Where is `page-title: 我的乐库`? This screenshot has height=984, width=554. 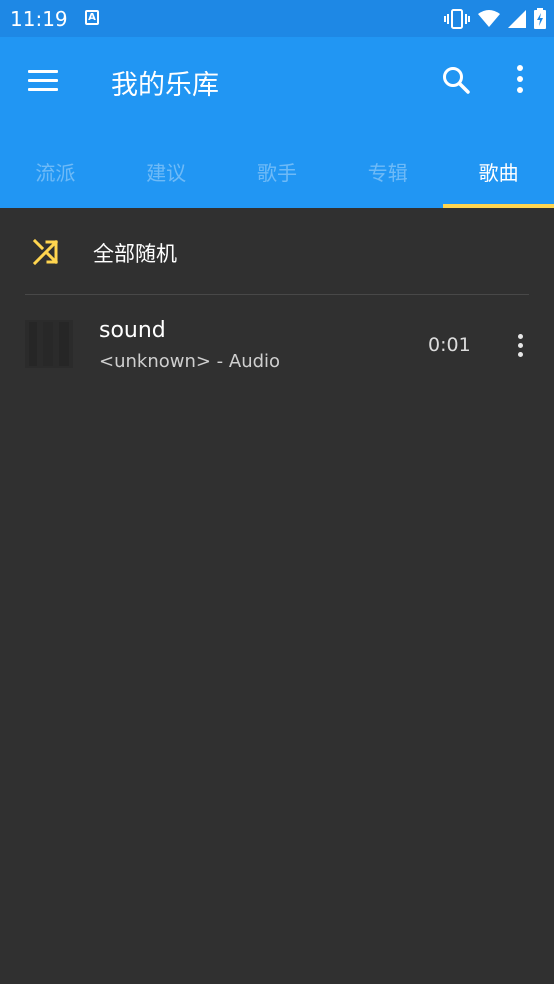 page-title: 我的乐库 is located at coordinates (165, 85).